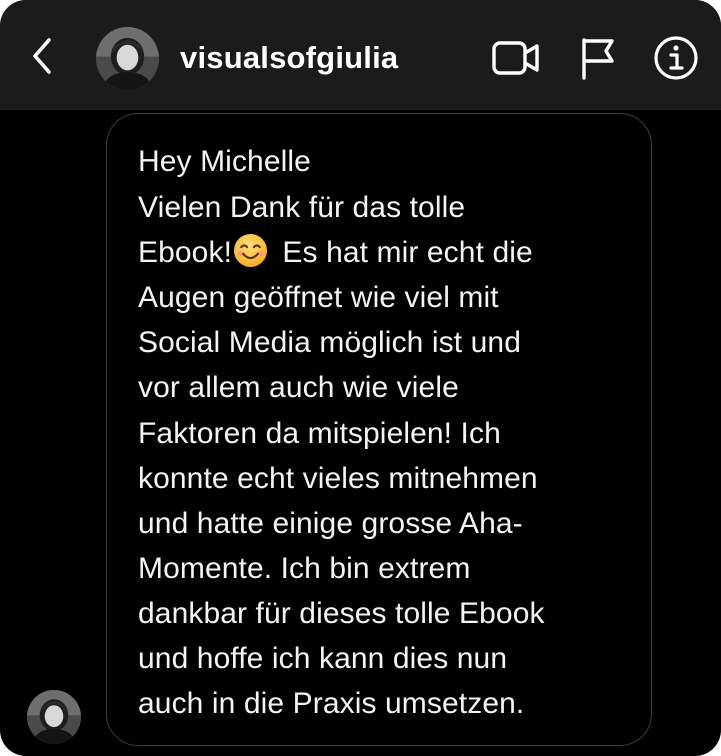 This screenshot has width=721, height=756. I want to click on report-button, so click(598, 60).